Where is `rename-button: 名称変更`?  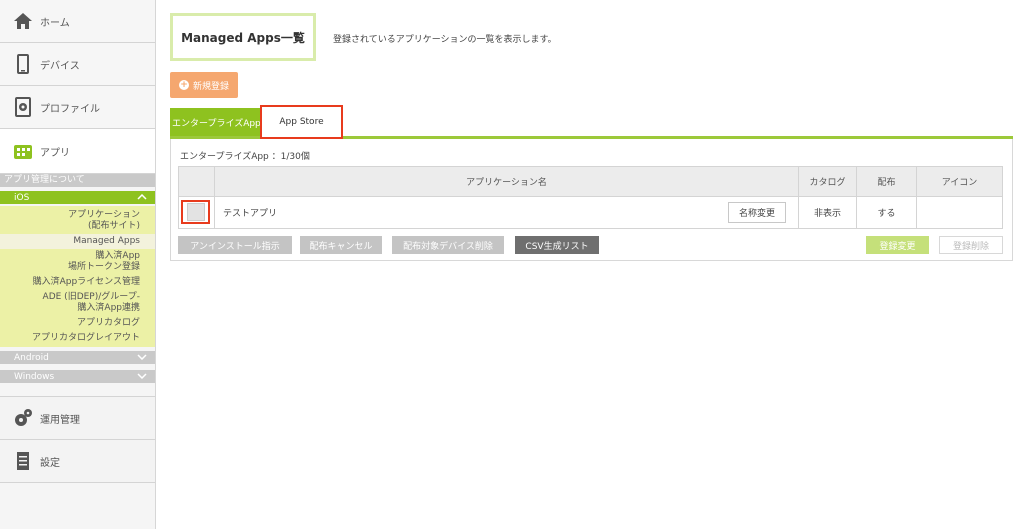
rename-button: 名称変更 is located at coordinates (756, 212).